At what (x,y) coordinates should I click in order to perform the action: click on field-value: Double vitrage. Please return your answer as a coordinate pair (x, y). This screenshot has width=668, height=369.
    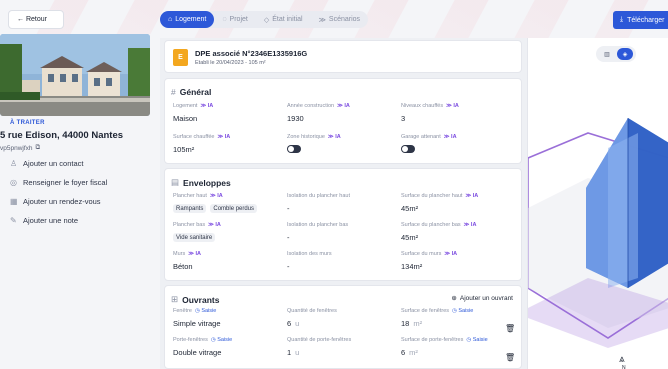
    Looking at the image, I should click on (197, 352).